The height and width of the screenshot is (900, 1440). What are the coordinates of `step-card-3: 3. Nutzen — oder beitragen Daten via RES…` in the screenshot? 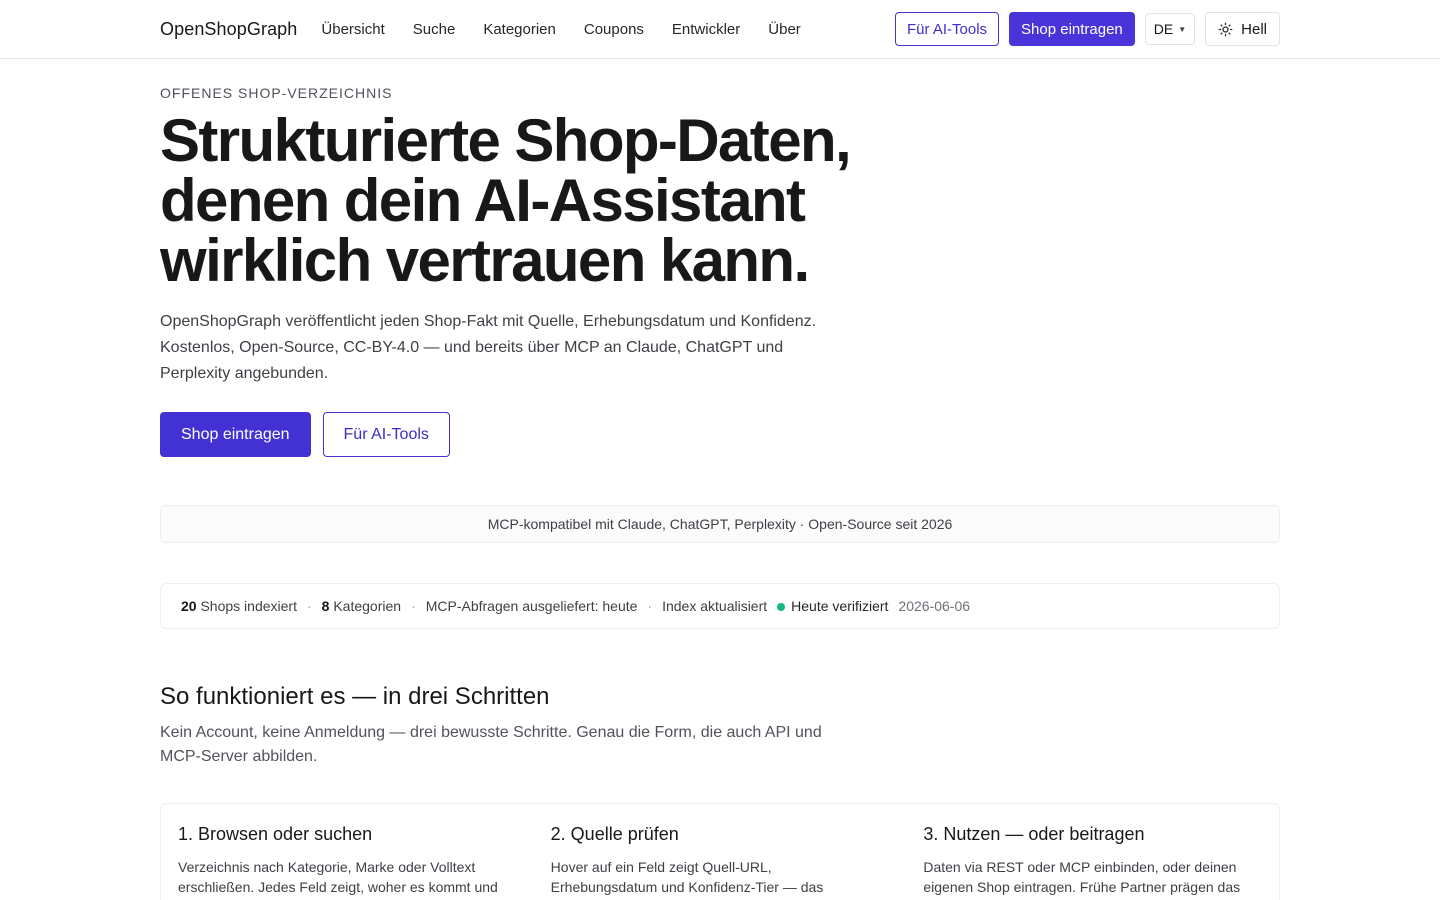 It's located at (1092, 852).